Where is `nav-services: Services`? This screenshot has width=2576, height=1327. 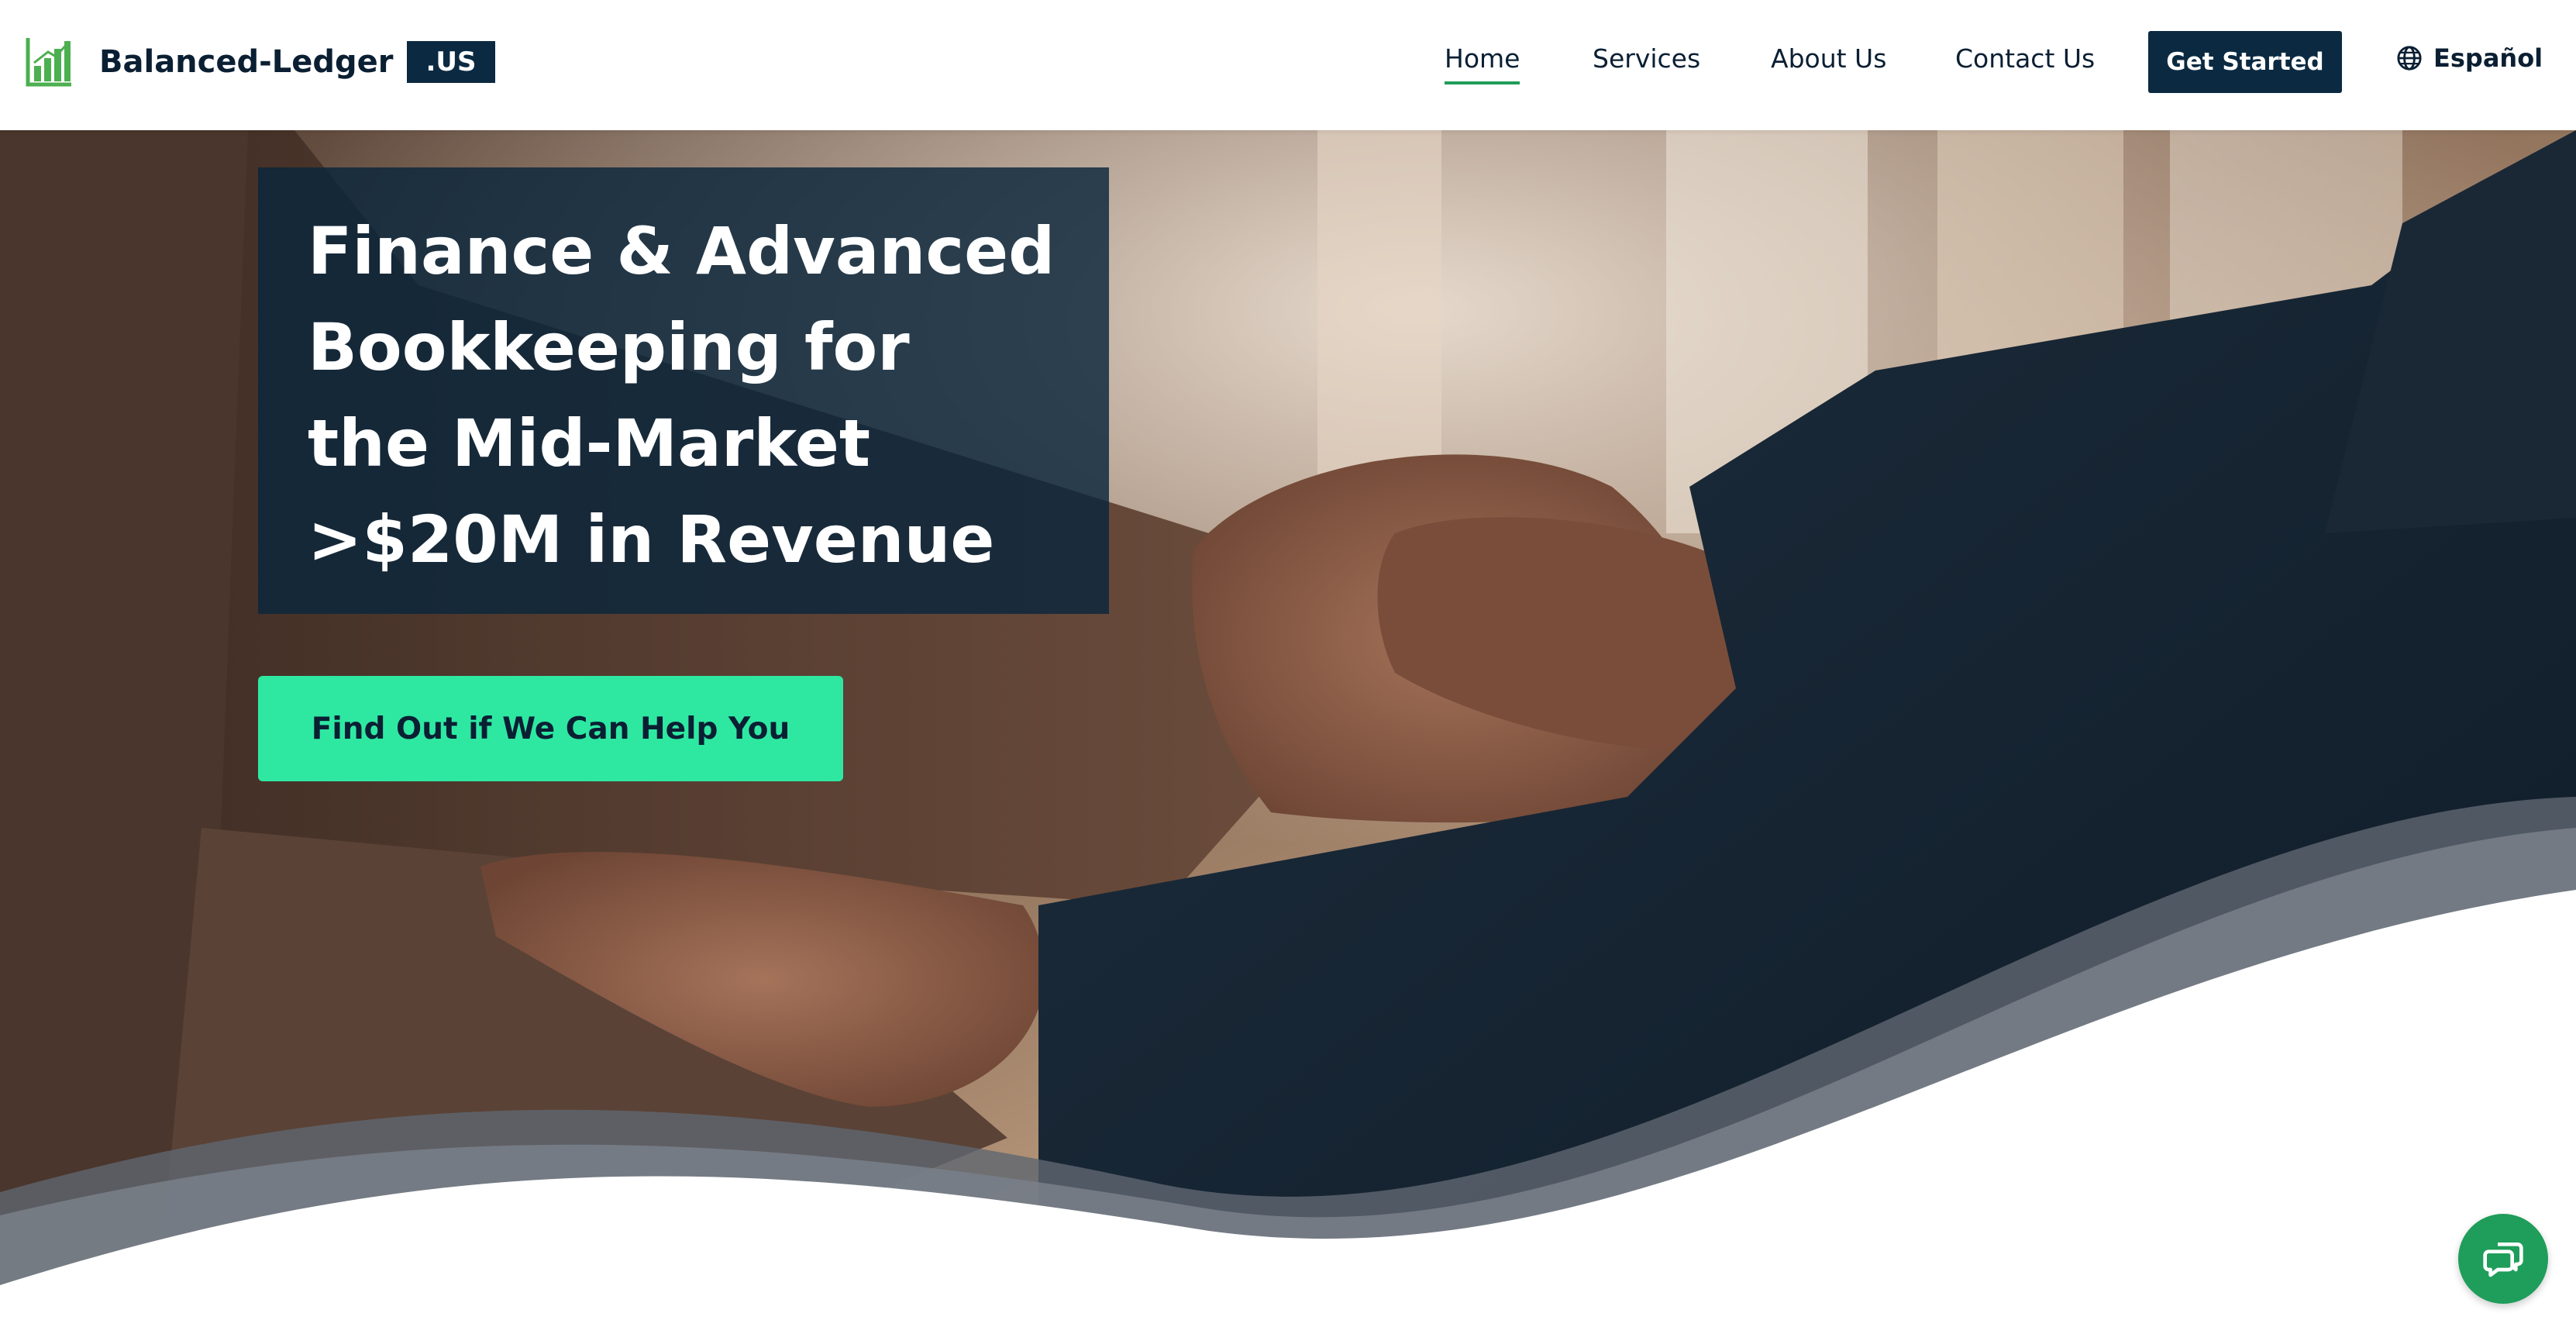 nav-services: Services is located at coordinates (1646, 58).